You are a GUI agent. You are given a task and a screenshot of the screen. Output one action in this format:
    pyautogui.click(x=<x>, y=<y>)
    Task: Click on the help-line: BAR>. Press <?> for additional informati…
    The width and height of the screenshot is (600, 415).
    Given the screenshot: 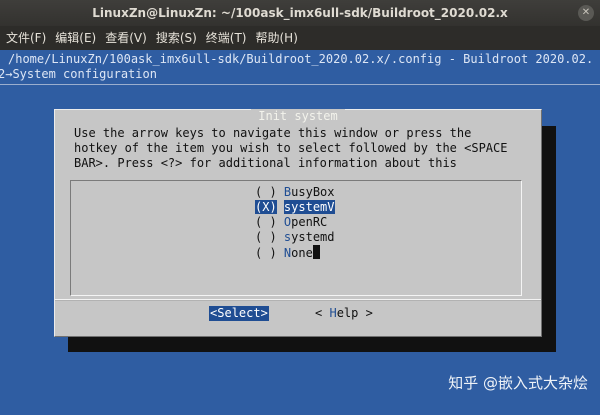 What is the action you would take?
    pyautogui.click(x=265, y=163)
    